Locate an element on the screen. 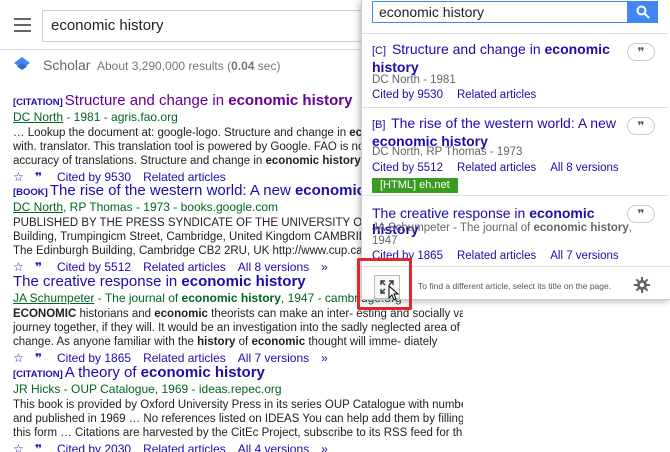 The height and width of the screenshot is (452, 670). results-count: About 3,290,000 results (0.04 sec) is located at coordinates (189, 66).